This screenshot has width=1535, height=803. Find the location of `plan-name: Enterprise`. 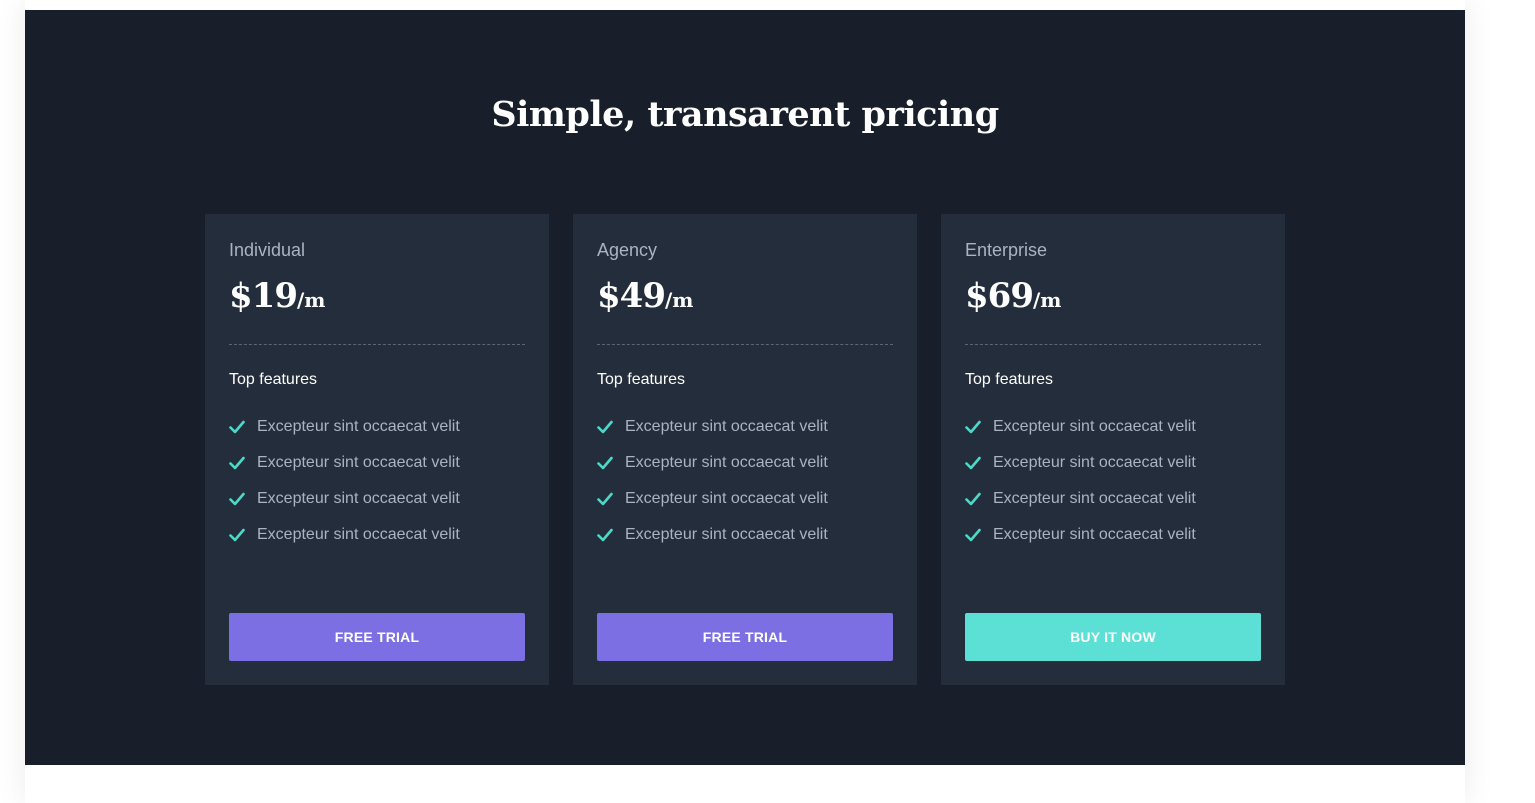

plan-name: Enterprise is located at coordinates (1006, 250).